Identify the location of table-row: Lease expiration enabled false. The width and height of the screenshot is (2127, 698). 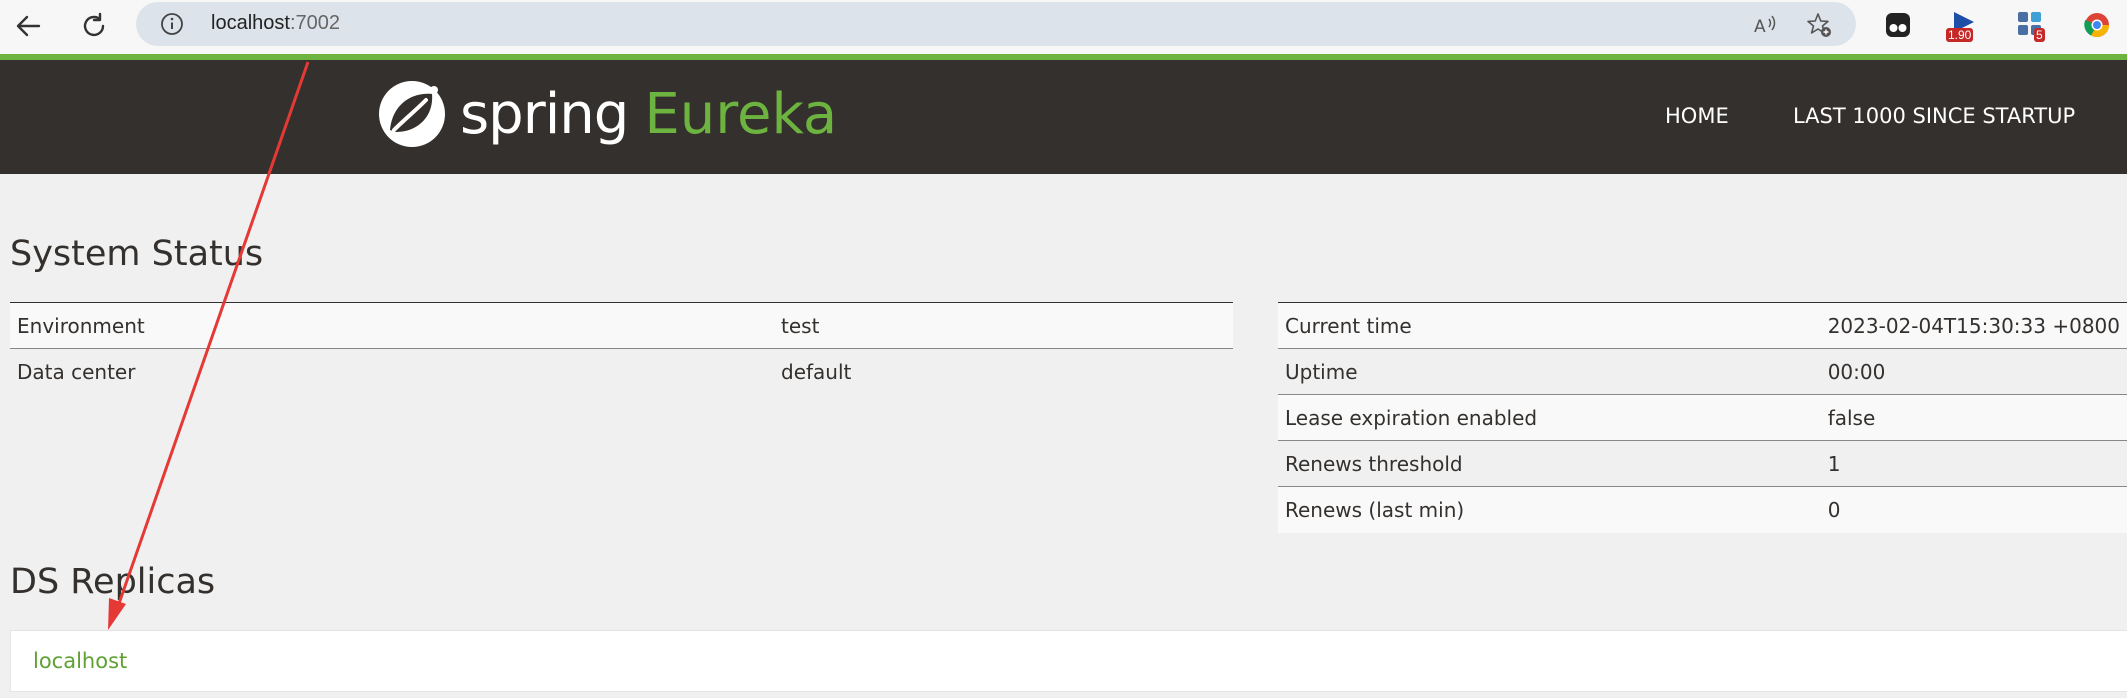
(1702, 417).